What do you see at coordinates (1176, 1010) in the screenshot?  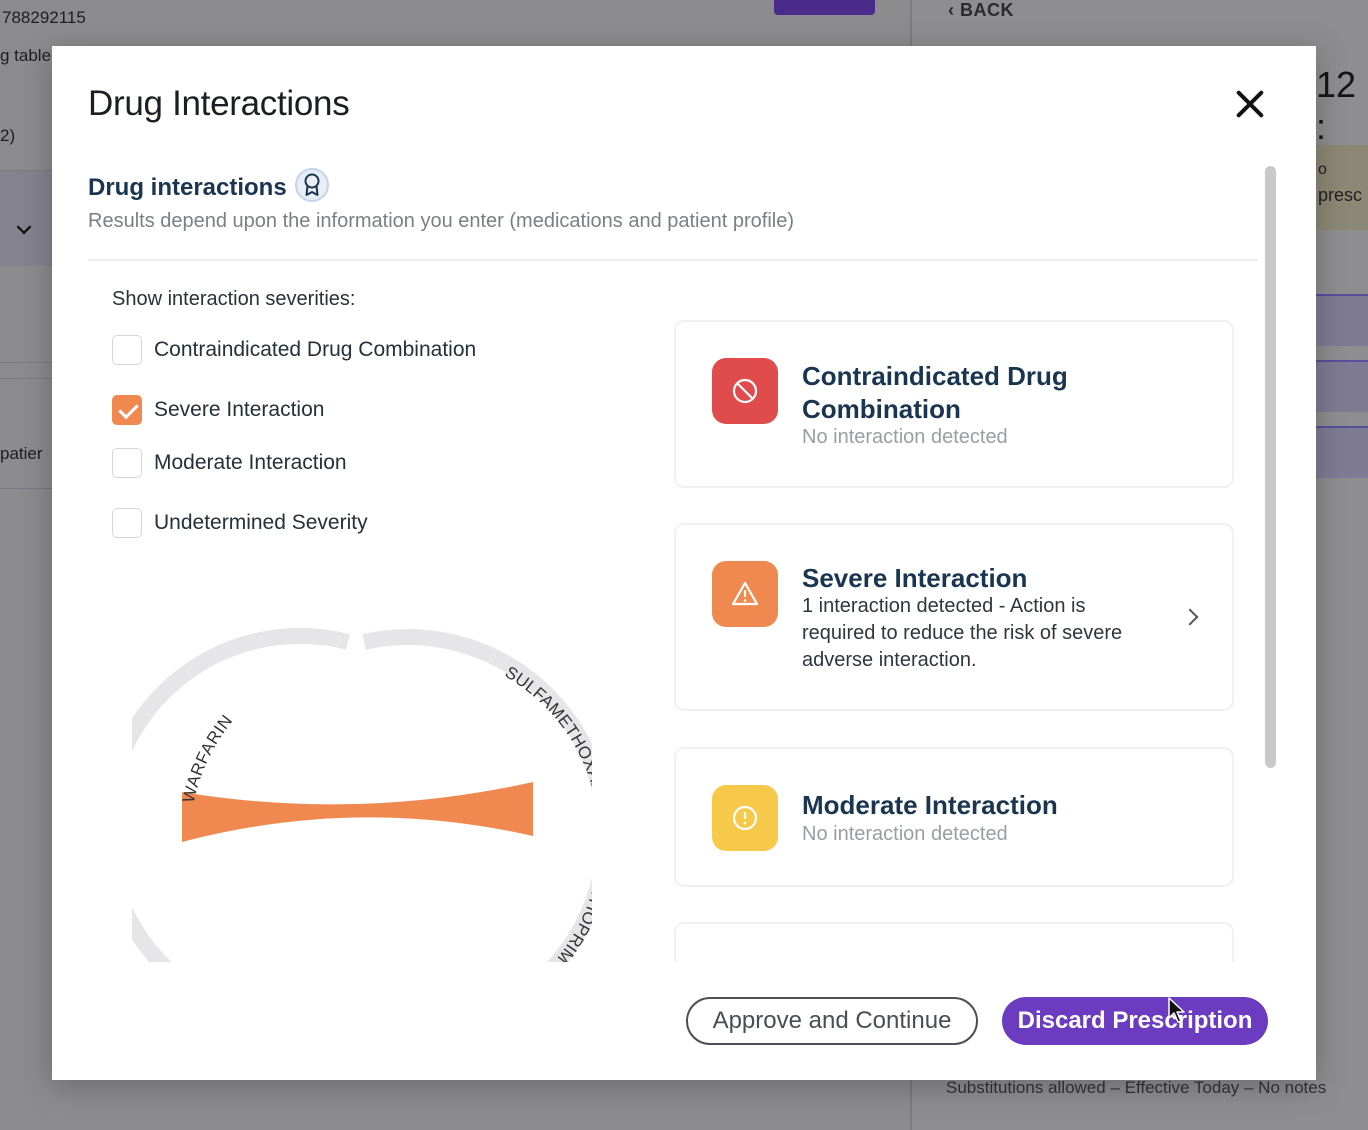 I see `mouse-cursor-icon` at bounding box center [1176, 1010].